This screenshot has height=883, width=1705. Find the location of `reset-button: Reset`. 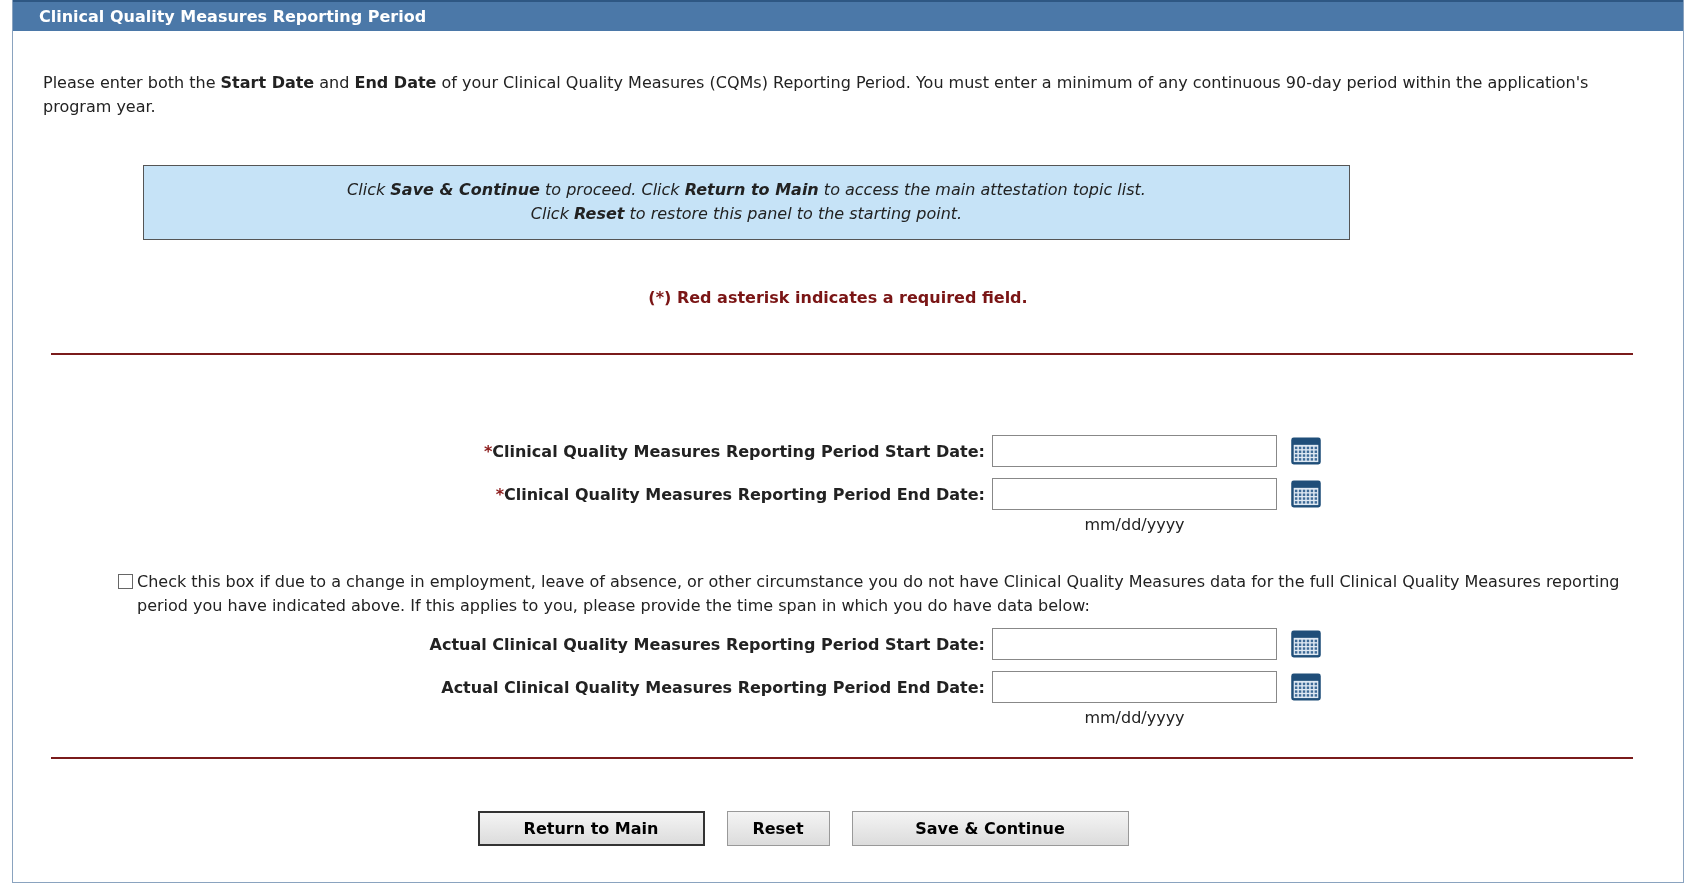

reset-button: Reset is located at coordinates (778, 828).